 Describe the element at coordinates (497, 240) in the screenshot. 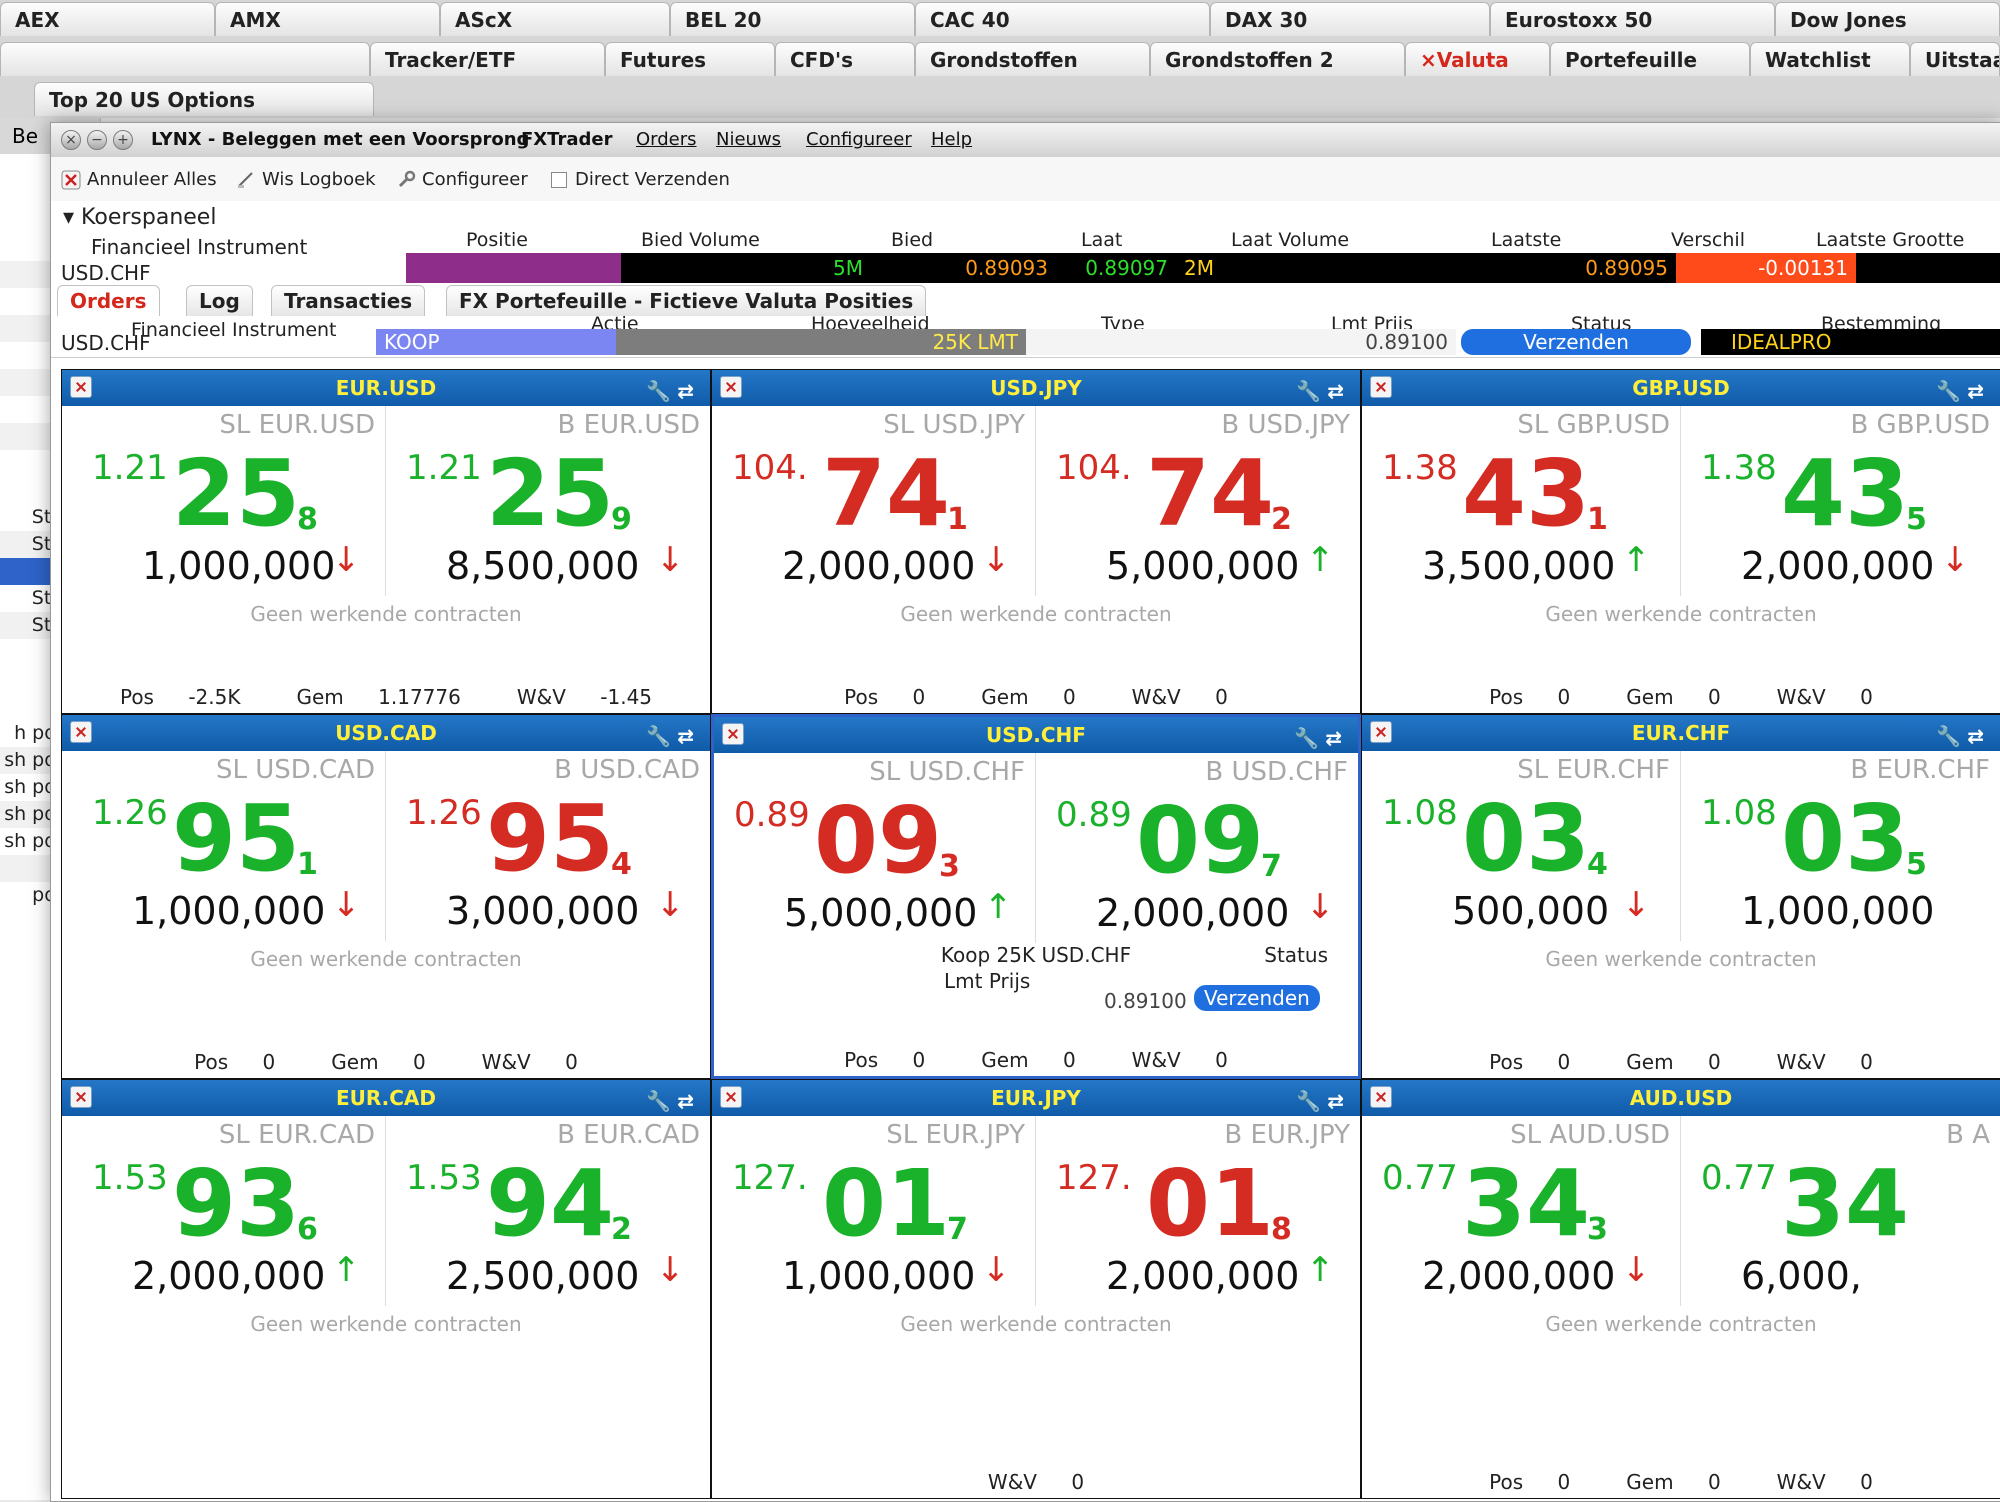

I see `column-header-position: Positie` at that location.